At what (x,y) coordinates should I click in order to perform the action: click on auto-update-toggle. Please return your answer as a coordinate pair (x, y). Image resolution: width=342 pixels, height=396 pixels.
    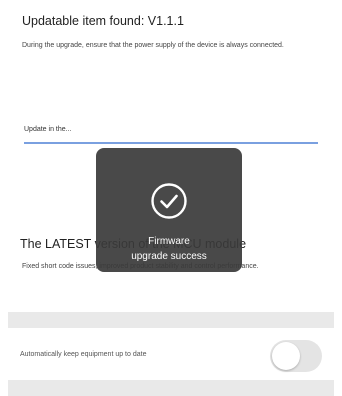
    Looking at the image, I should click on (296, 356).